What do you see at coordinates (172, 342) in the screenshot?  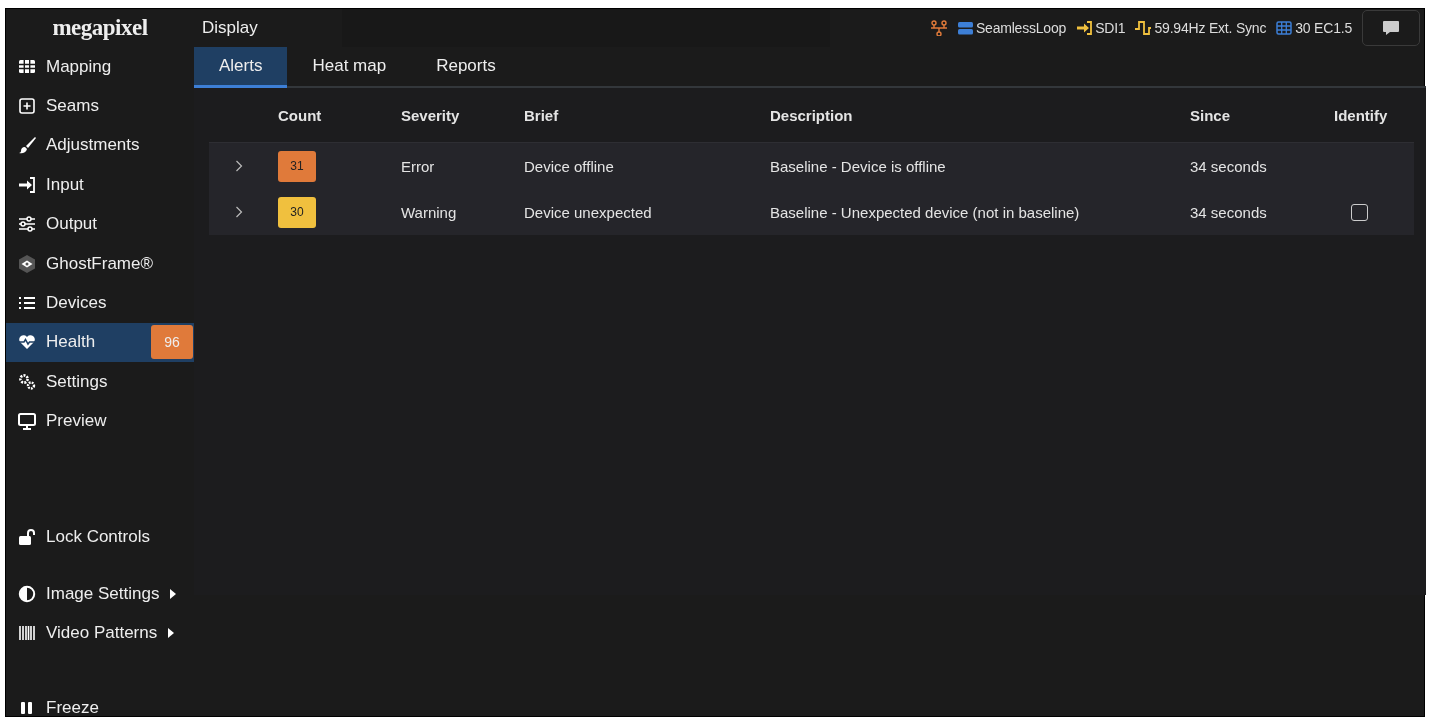 I see `count-badge: 96` at bounding box center [172, 342].